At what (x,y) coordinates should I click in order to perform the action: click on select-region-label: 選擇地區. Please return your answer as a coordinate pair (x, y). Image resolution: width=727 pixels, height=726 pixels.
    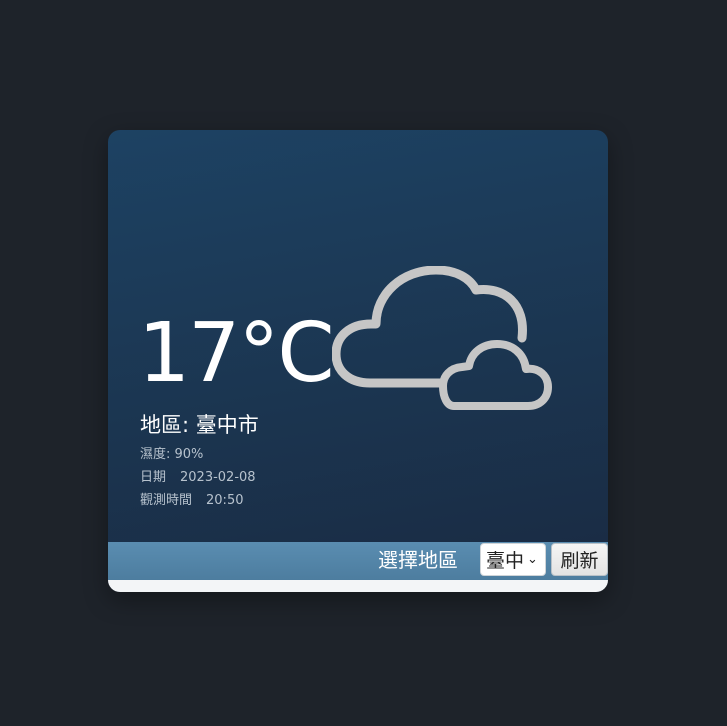
    Looking at the image, I should click on (418, 560).